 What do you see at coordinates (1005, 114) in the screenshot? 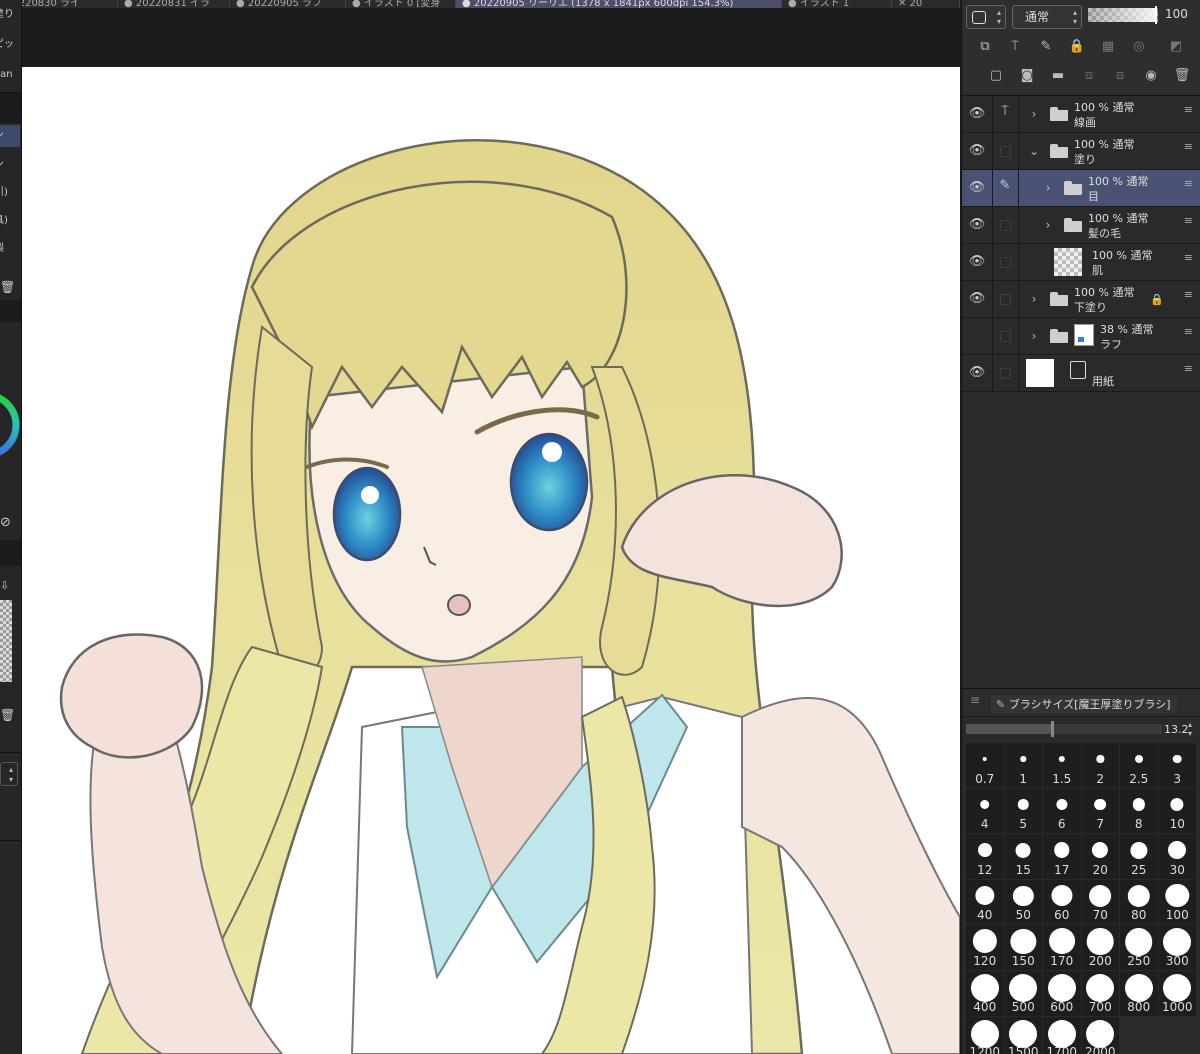
I see `lighthouse-icon: ⍑` at bounding box center [1005, 114].